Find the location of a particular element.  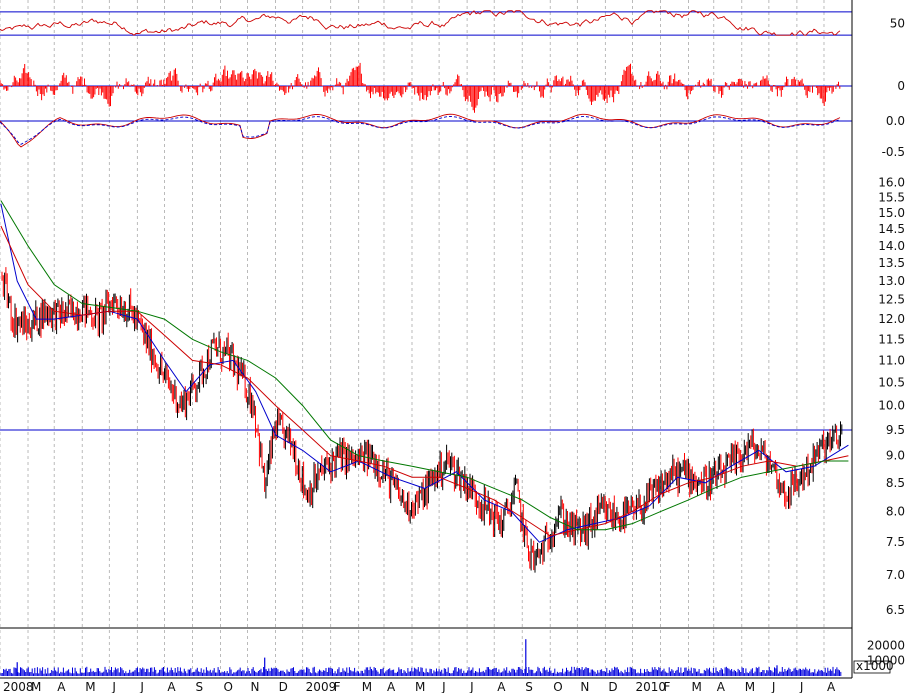

oscillator-panel is located at coordinates (426, 23).